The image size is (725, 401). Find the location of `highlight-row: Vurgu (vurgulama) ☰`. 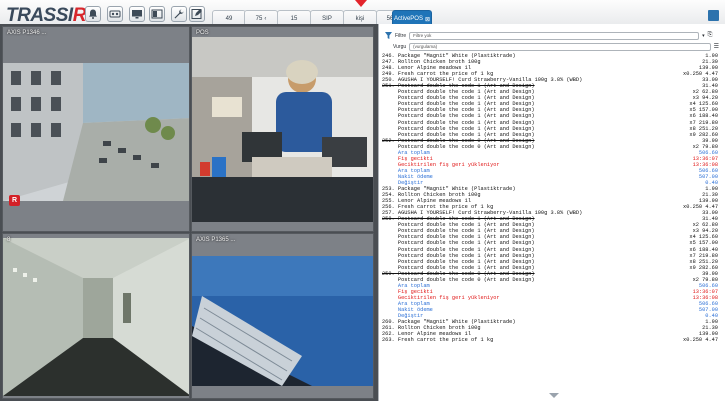

highlight-row: Vurgu (vurgulama) ☰ is located at coordinates (552, 46).